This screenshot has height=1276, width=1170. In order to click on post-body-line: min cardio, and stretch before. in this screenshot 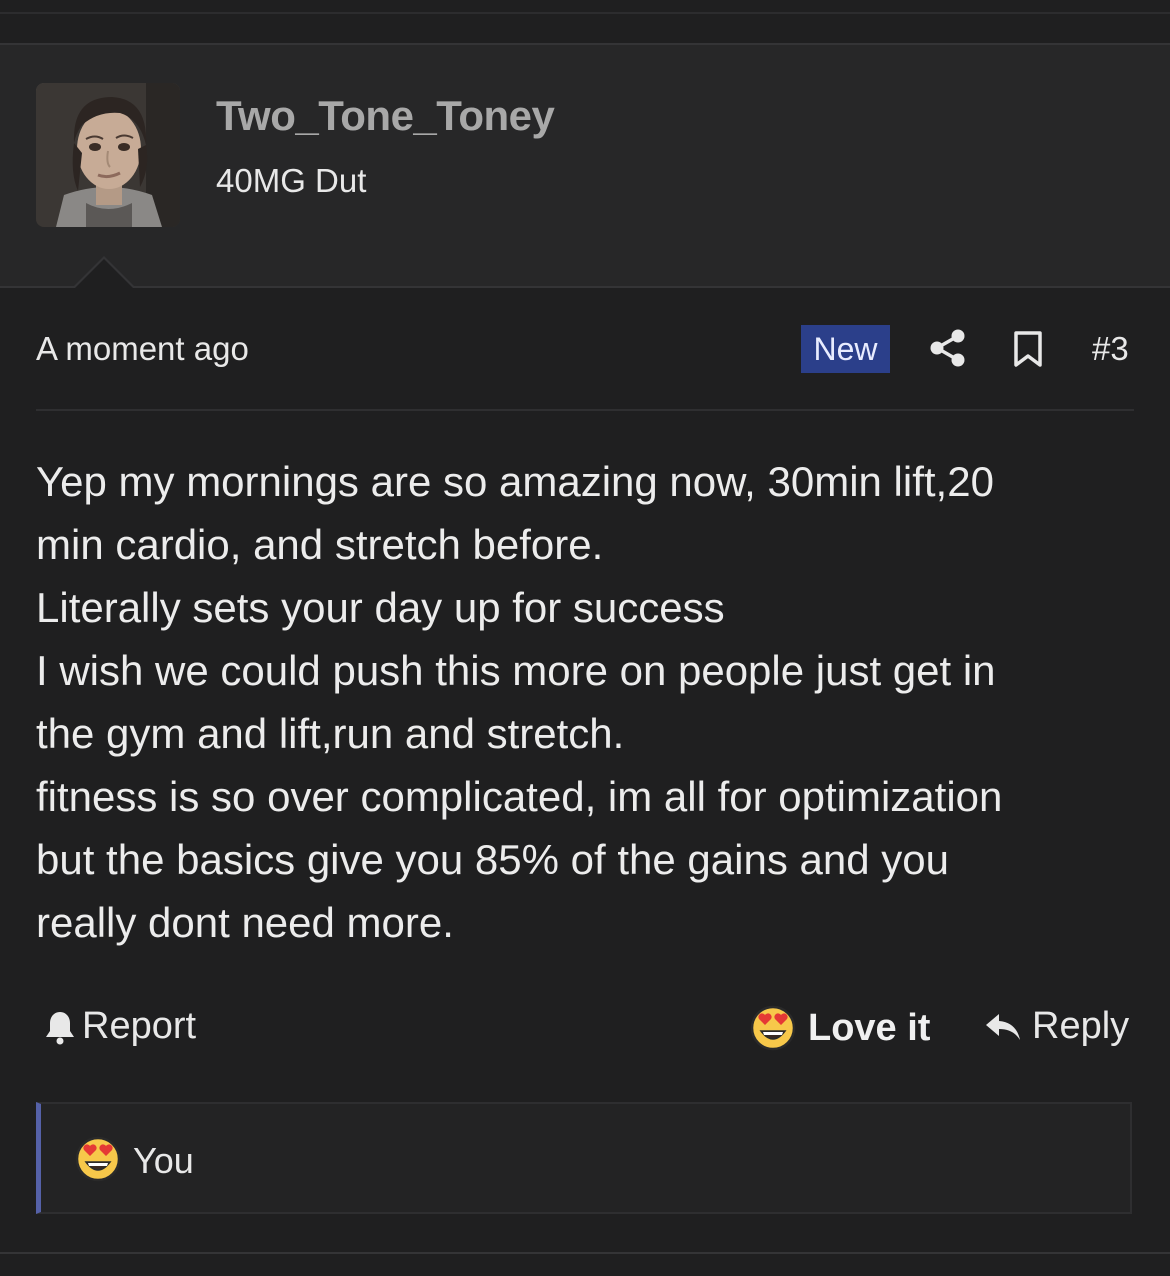, I will do `click(320, 544)`.